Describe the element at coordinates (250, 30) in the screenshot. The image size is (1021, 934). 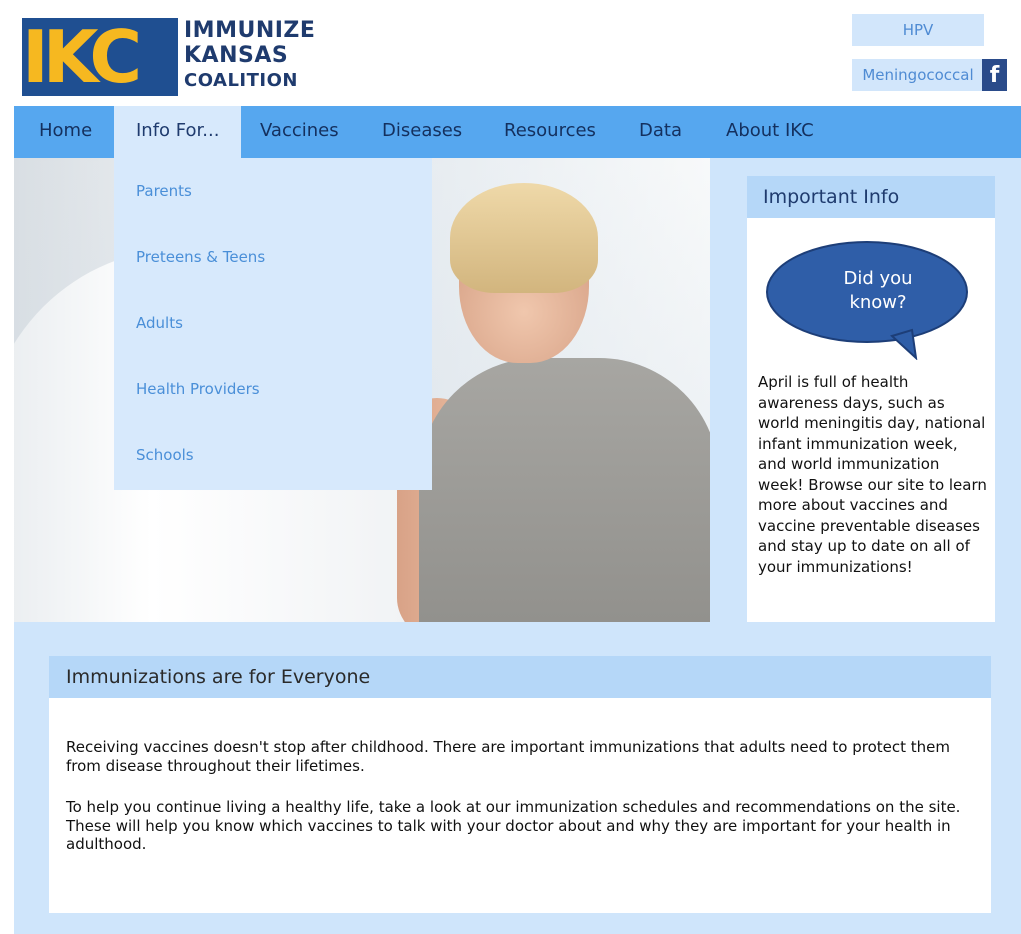
I see `logo-line-immunize: IMMUNIZE` at that location.